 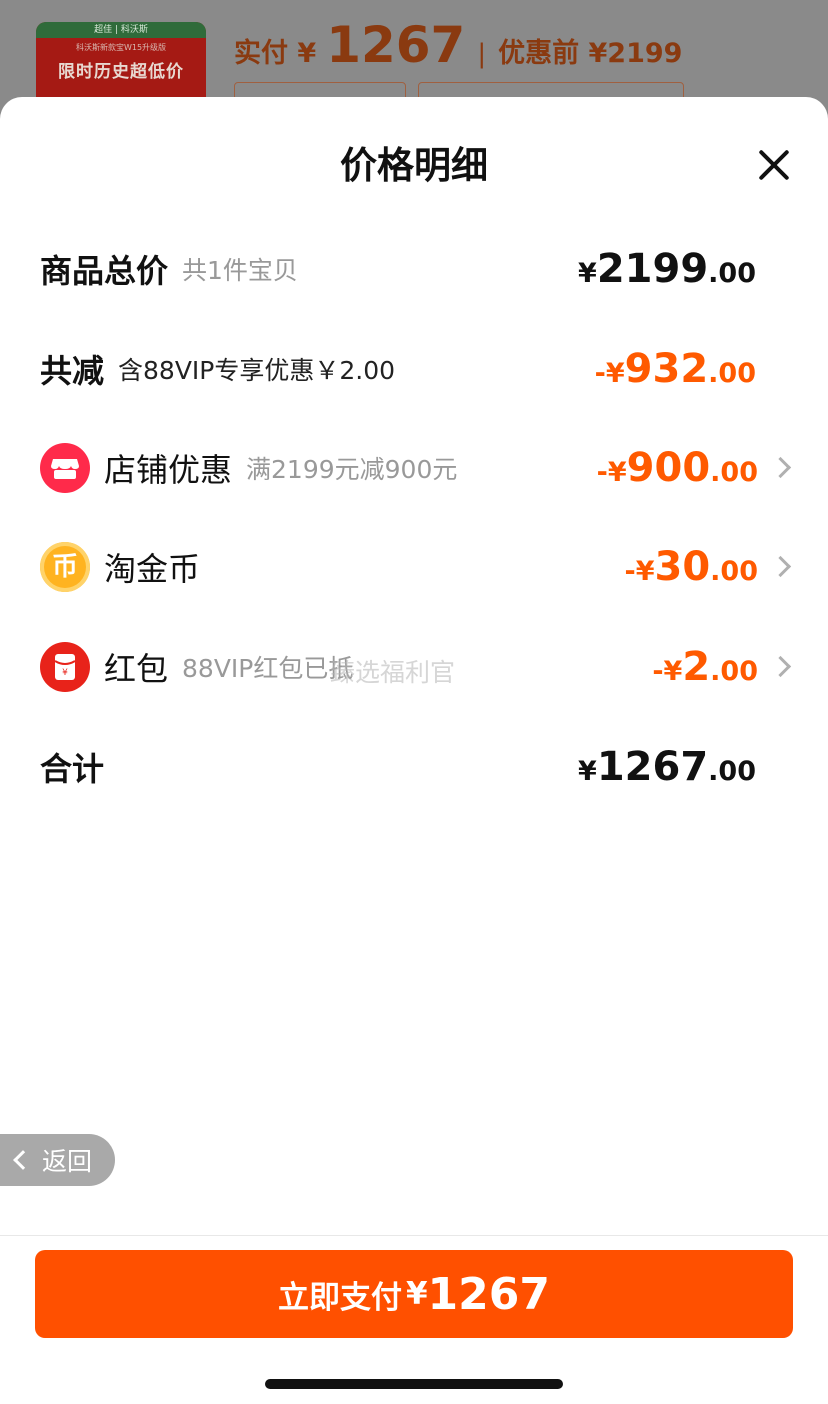 What do you see at coordinates (682, 567) in the screenshot?
I see `amount-integer: 30` at bounding box center [682, 567].